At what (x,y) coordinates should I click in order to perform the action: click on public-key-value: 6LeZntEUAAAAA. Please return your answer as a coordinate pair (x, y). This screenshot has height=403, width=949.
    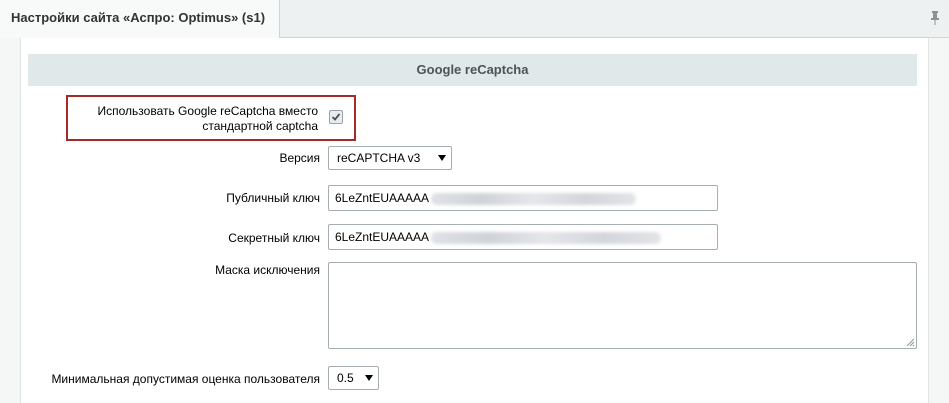
    Looking at the image, I should click on (382, 198).